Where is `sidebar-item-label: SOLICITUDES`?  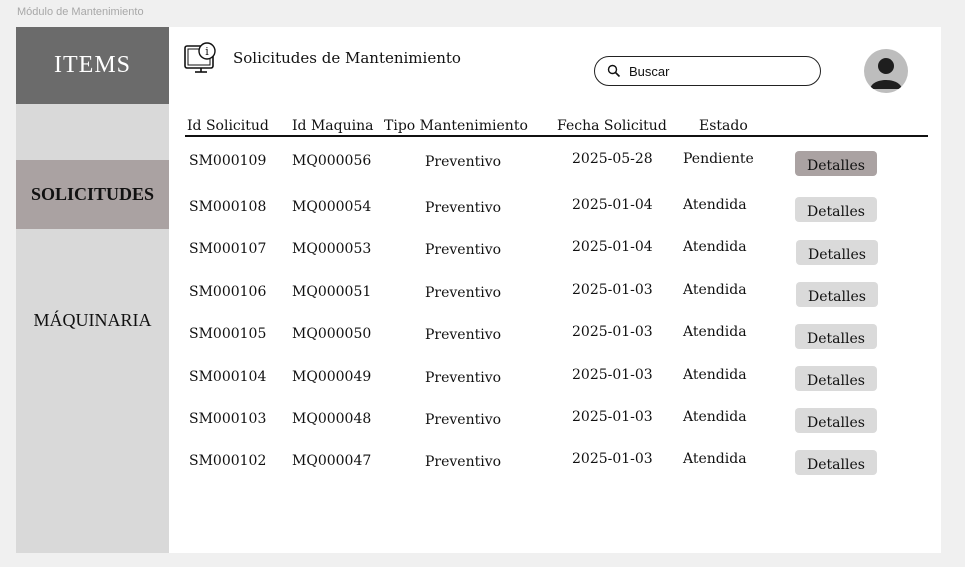
sidebar-item-label: SOLICITUDES is located at coordinates (92, 194).